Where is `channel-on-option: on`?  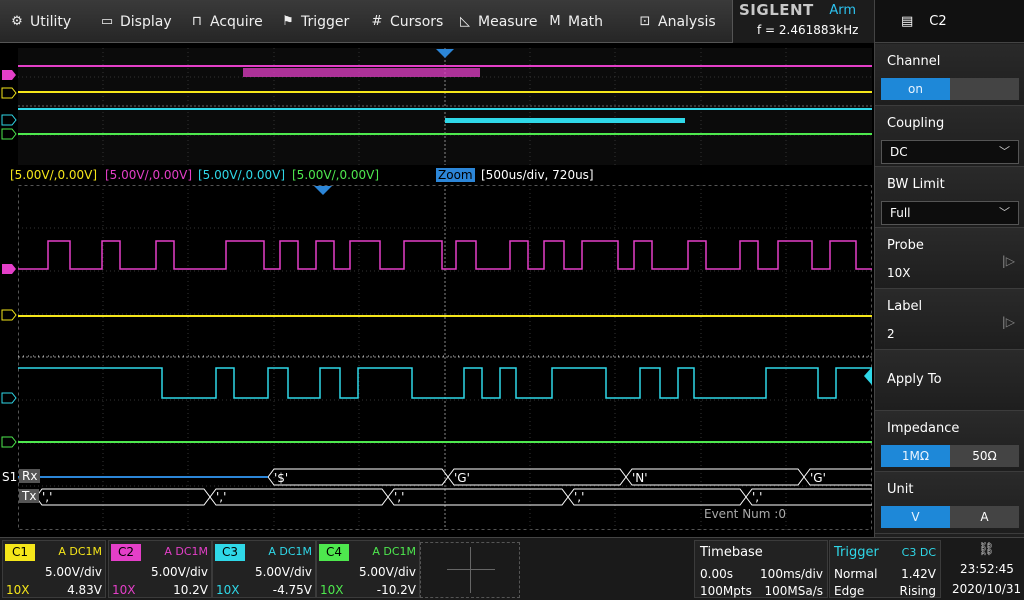 channel-on-option: on is located at coordinates (915, 89).